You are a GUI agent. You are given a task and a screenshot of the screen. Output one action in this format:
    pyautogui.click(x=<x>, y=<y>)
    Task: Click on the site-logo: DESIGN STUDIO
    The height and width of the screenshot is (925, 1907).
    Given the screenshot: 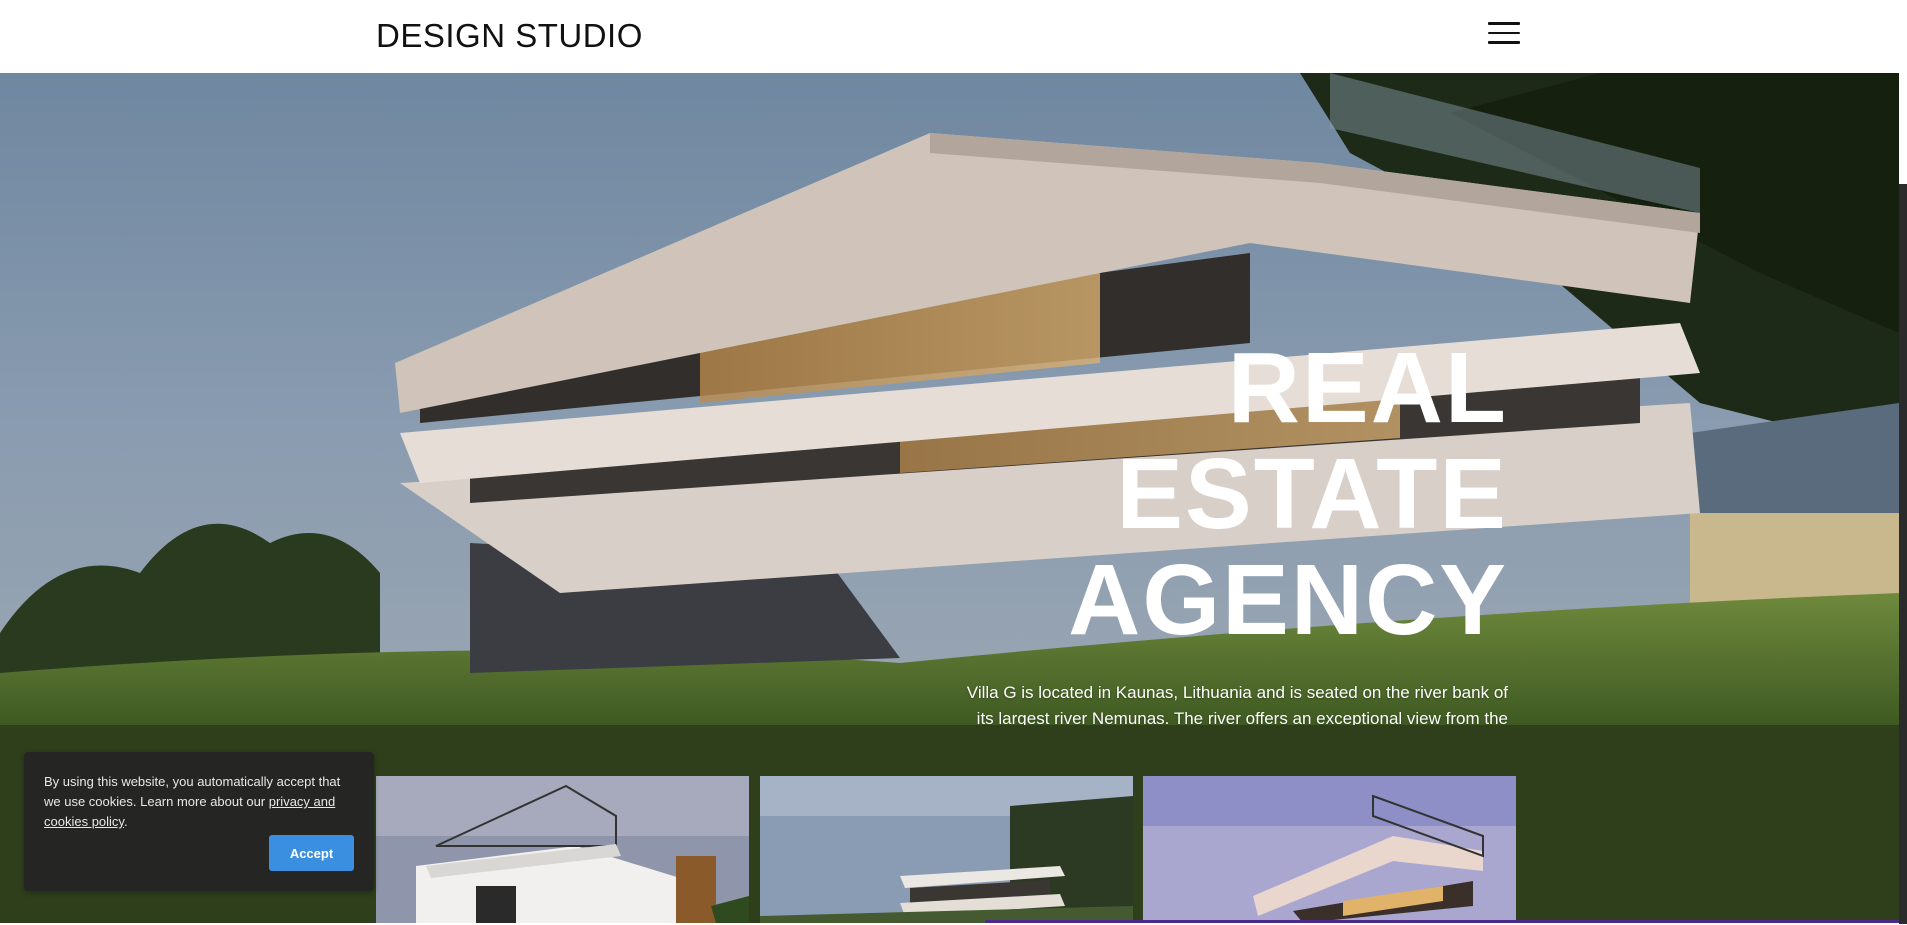 What is the action you would take?
    pyautogui.click(x=509, y=36)
    